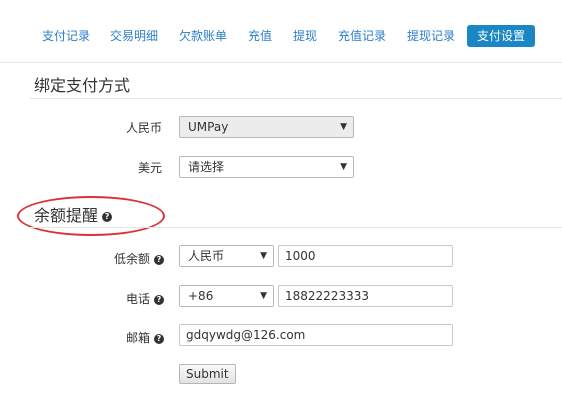  I want to click on tab-withdraw-records: 提现记录, so click(431, 36).